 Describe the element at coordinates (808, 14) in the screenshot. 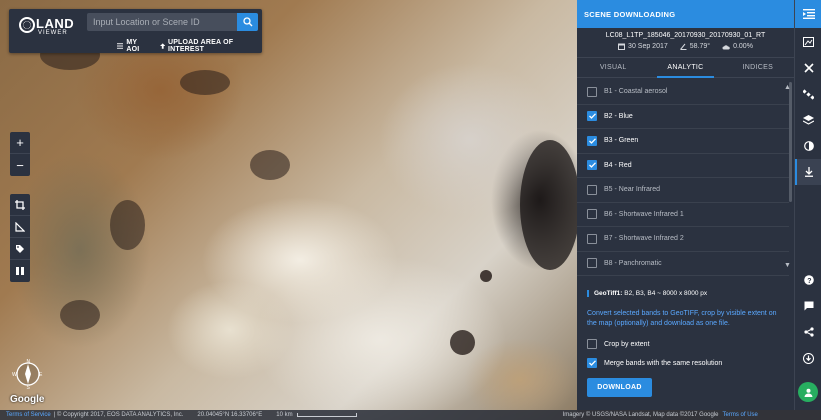

I see `collapse-panel-button` at that location.